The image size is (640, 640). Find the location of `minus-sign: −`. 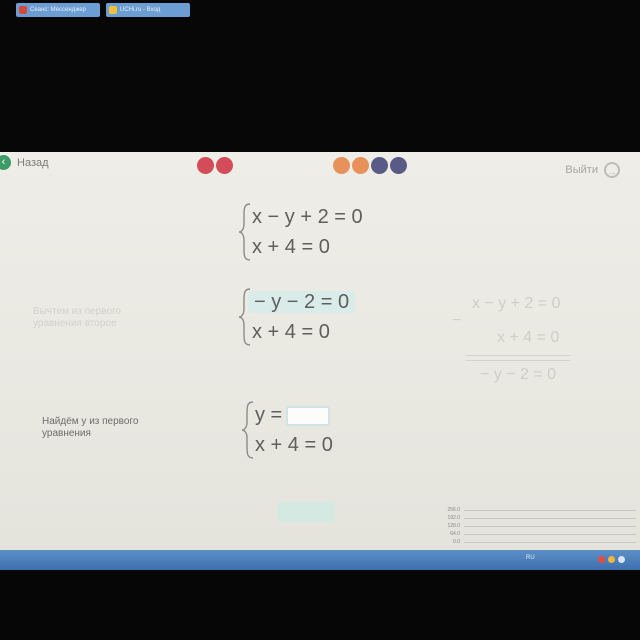

minus-sign: − is located at coordinates (457, 320).